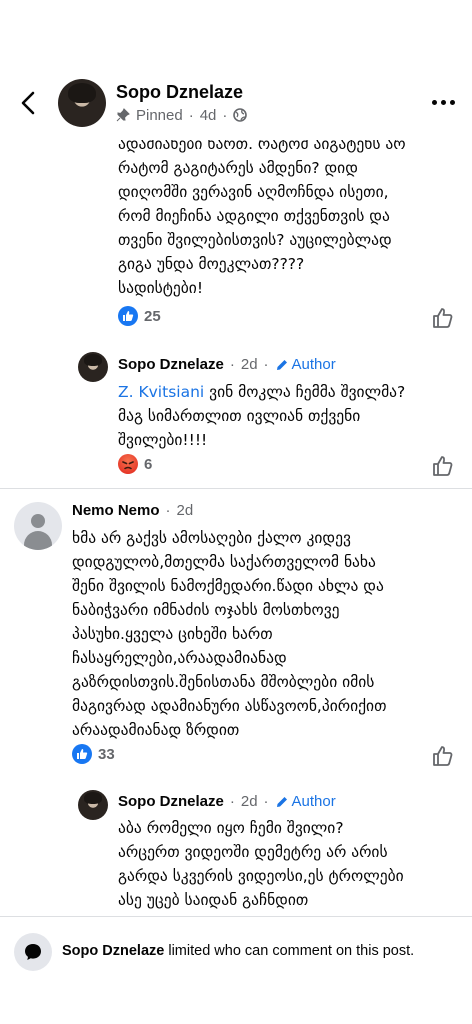 The image size is (472, 1024). What do you see at coordinates (152, 316) in the screenshot?
I see `reaction-count: 25` at bounding box center [152, 316].